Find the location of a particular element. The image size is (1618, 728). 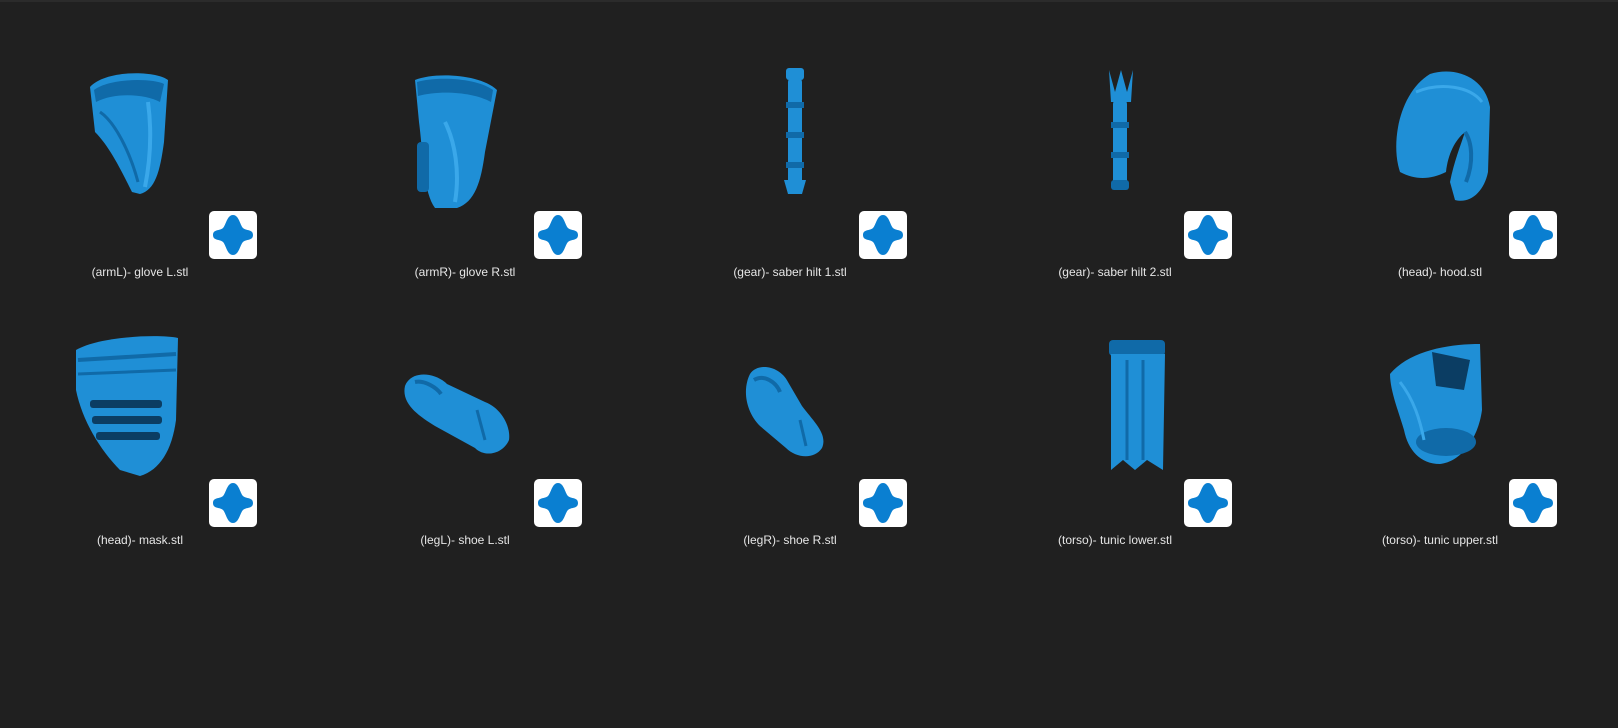

tunic-upper-model-icon is located at coordinates (1440, 410).